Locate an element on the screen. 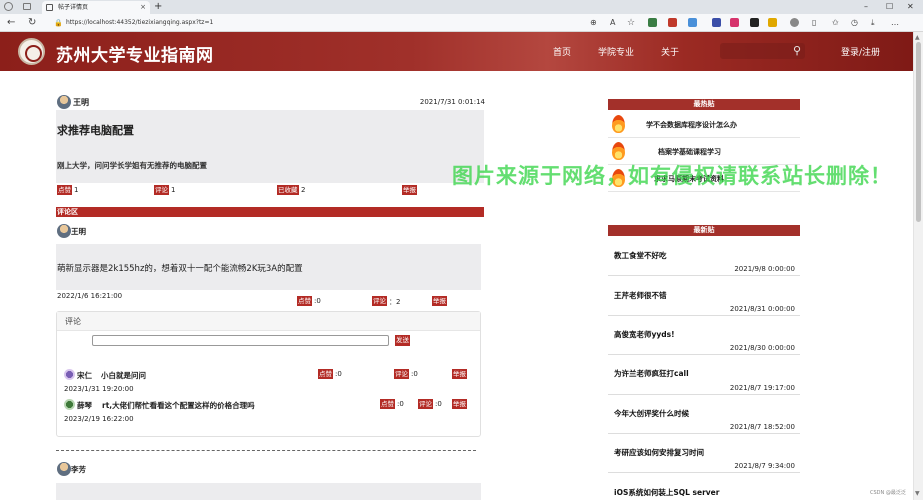 This screenshot has height=500, width=923. new-post-title: 今年大创评奖什么时候 is located at coordinates (651, 413).